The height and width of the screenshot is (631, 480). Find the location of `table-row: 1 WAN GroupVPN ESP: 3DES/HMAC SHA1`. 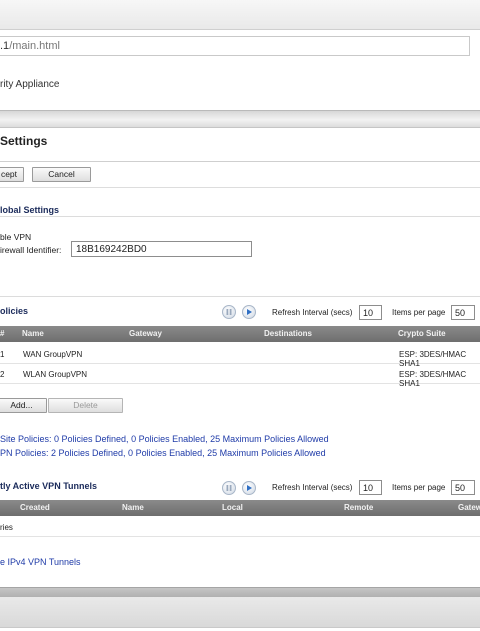

table-row: 1 WAN GroupVPN ESP: 3DES/HMAC SHA1 is located at coordinates (240, 356).